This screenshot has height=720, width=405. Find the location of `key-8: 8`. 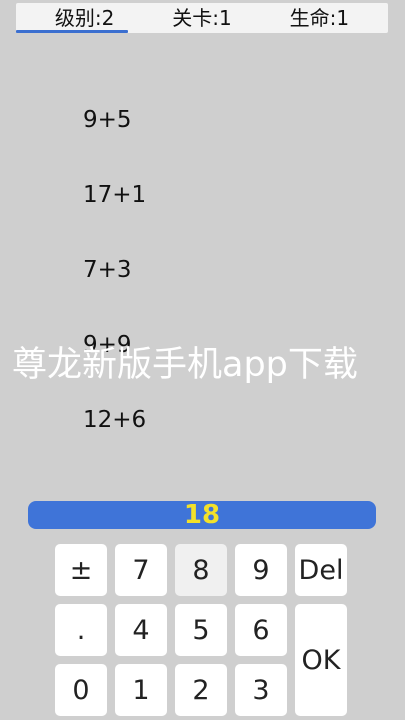

key-8: 8 is located at coordinates (201, 570).